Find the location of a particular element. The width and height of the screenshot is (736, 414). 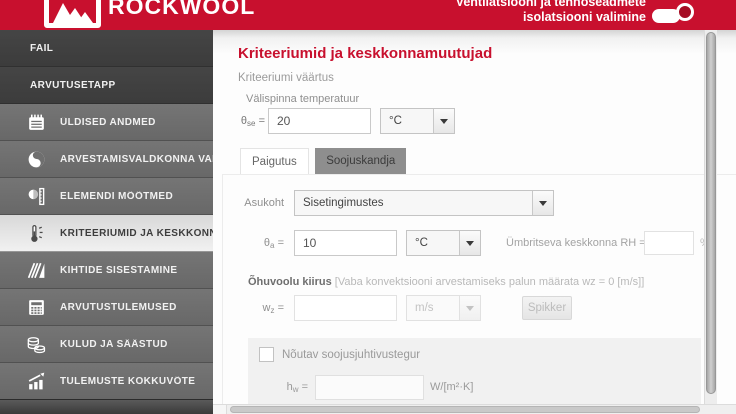

surface-temp-label: Välispinna temperatuur is located at coordinates (303, 99).